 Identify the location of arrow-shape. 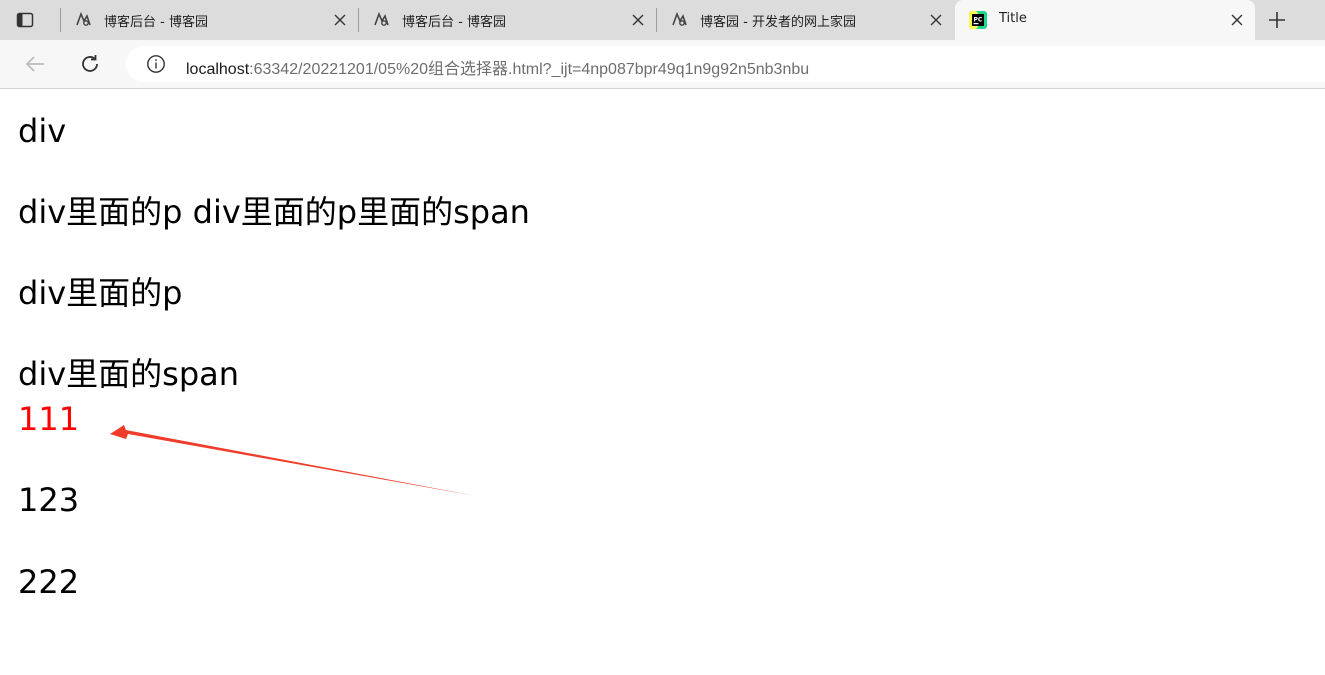
(293, 460).